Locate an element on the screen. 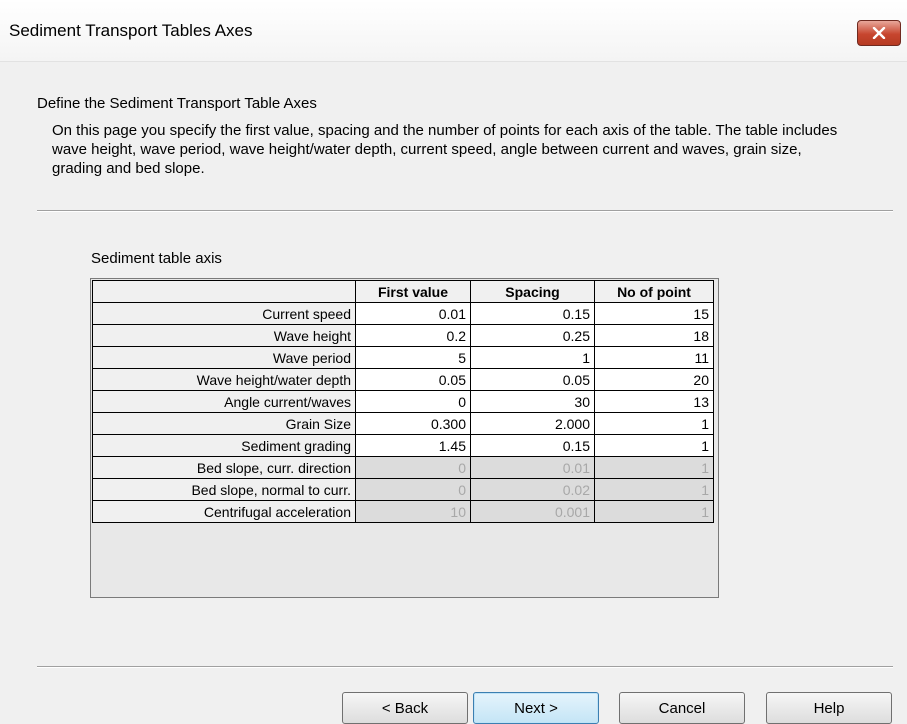  table-row: Angle current/waves 0 30 13 is located at coordinates (403, 401).